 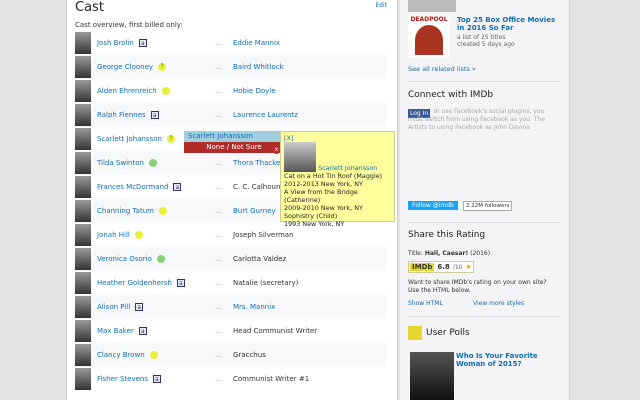 I want to click on tooltip-line: Cat on a Hot Tin Roof (Maggie), so click(x=333, y=176).